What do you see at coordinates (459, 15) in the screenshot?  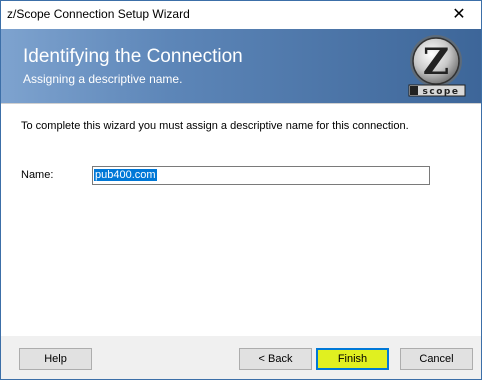 I see `close-icon: ✕` at bounding box center [459, 15].